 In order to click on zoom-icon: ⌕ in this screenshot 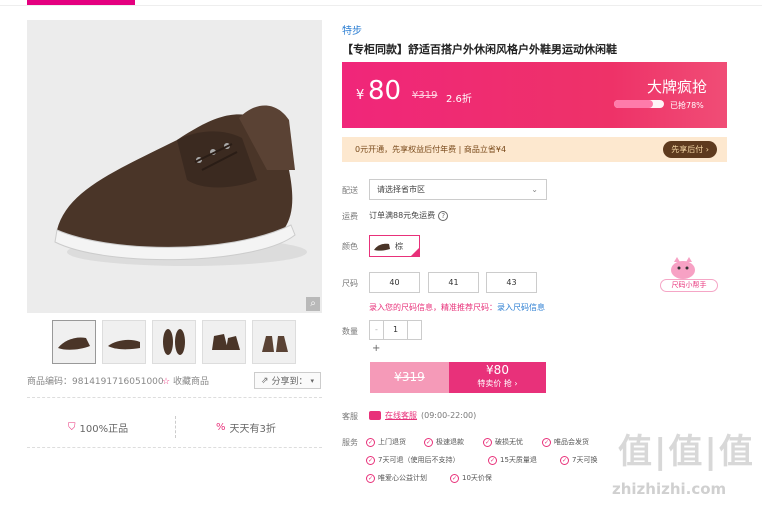, I will do `click(313, 304)`.